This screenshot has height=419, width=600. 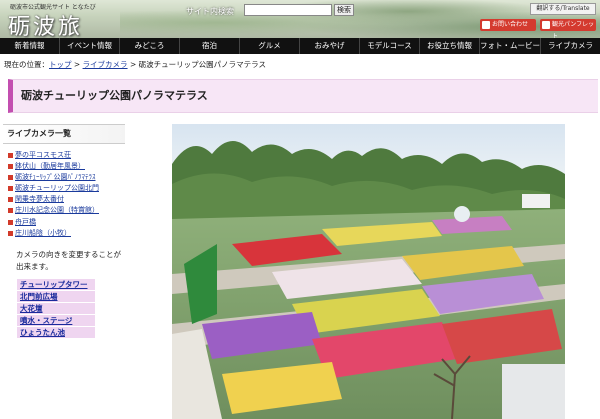 I want to click on list-item: 庄川船陰（小牧）, so click(x=64, y=233).